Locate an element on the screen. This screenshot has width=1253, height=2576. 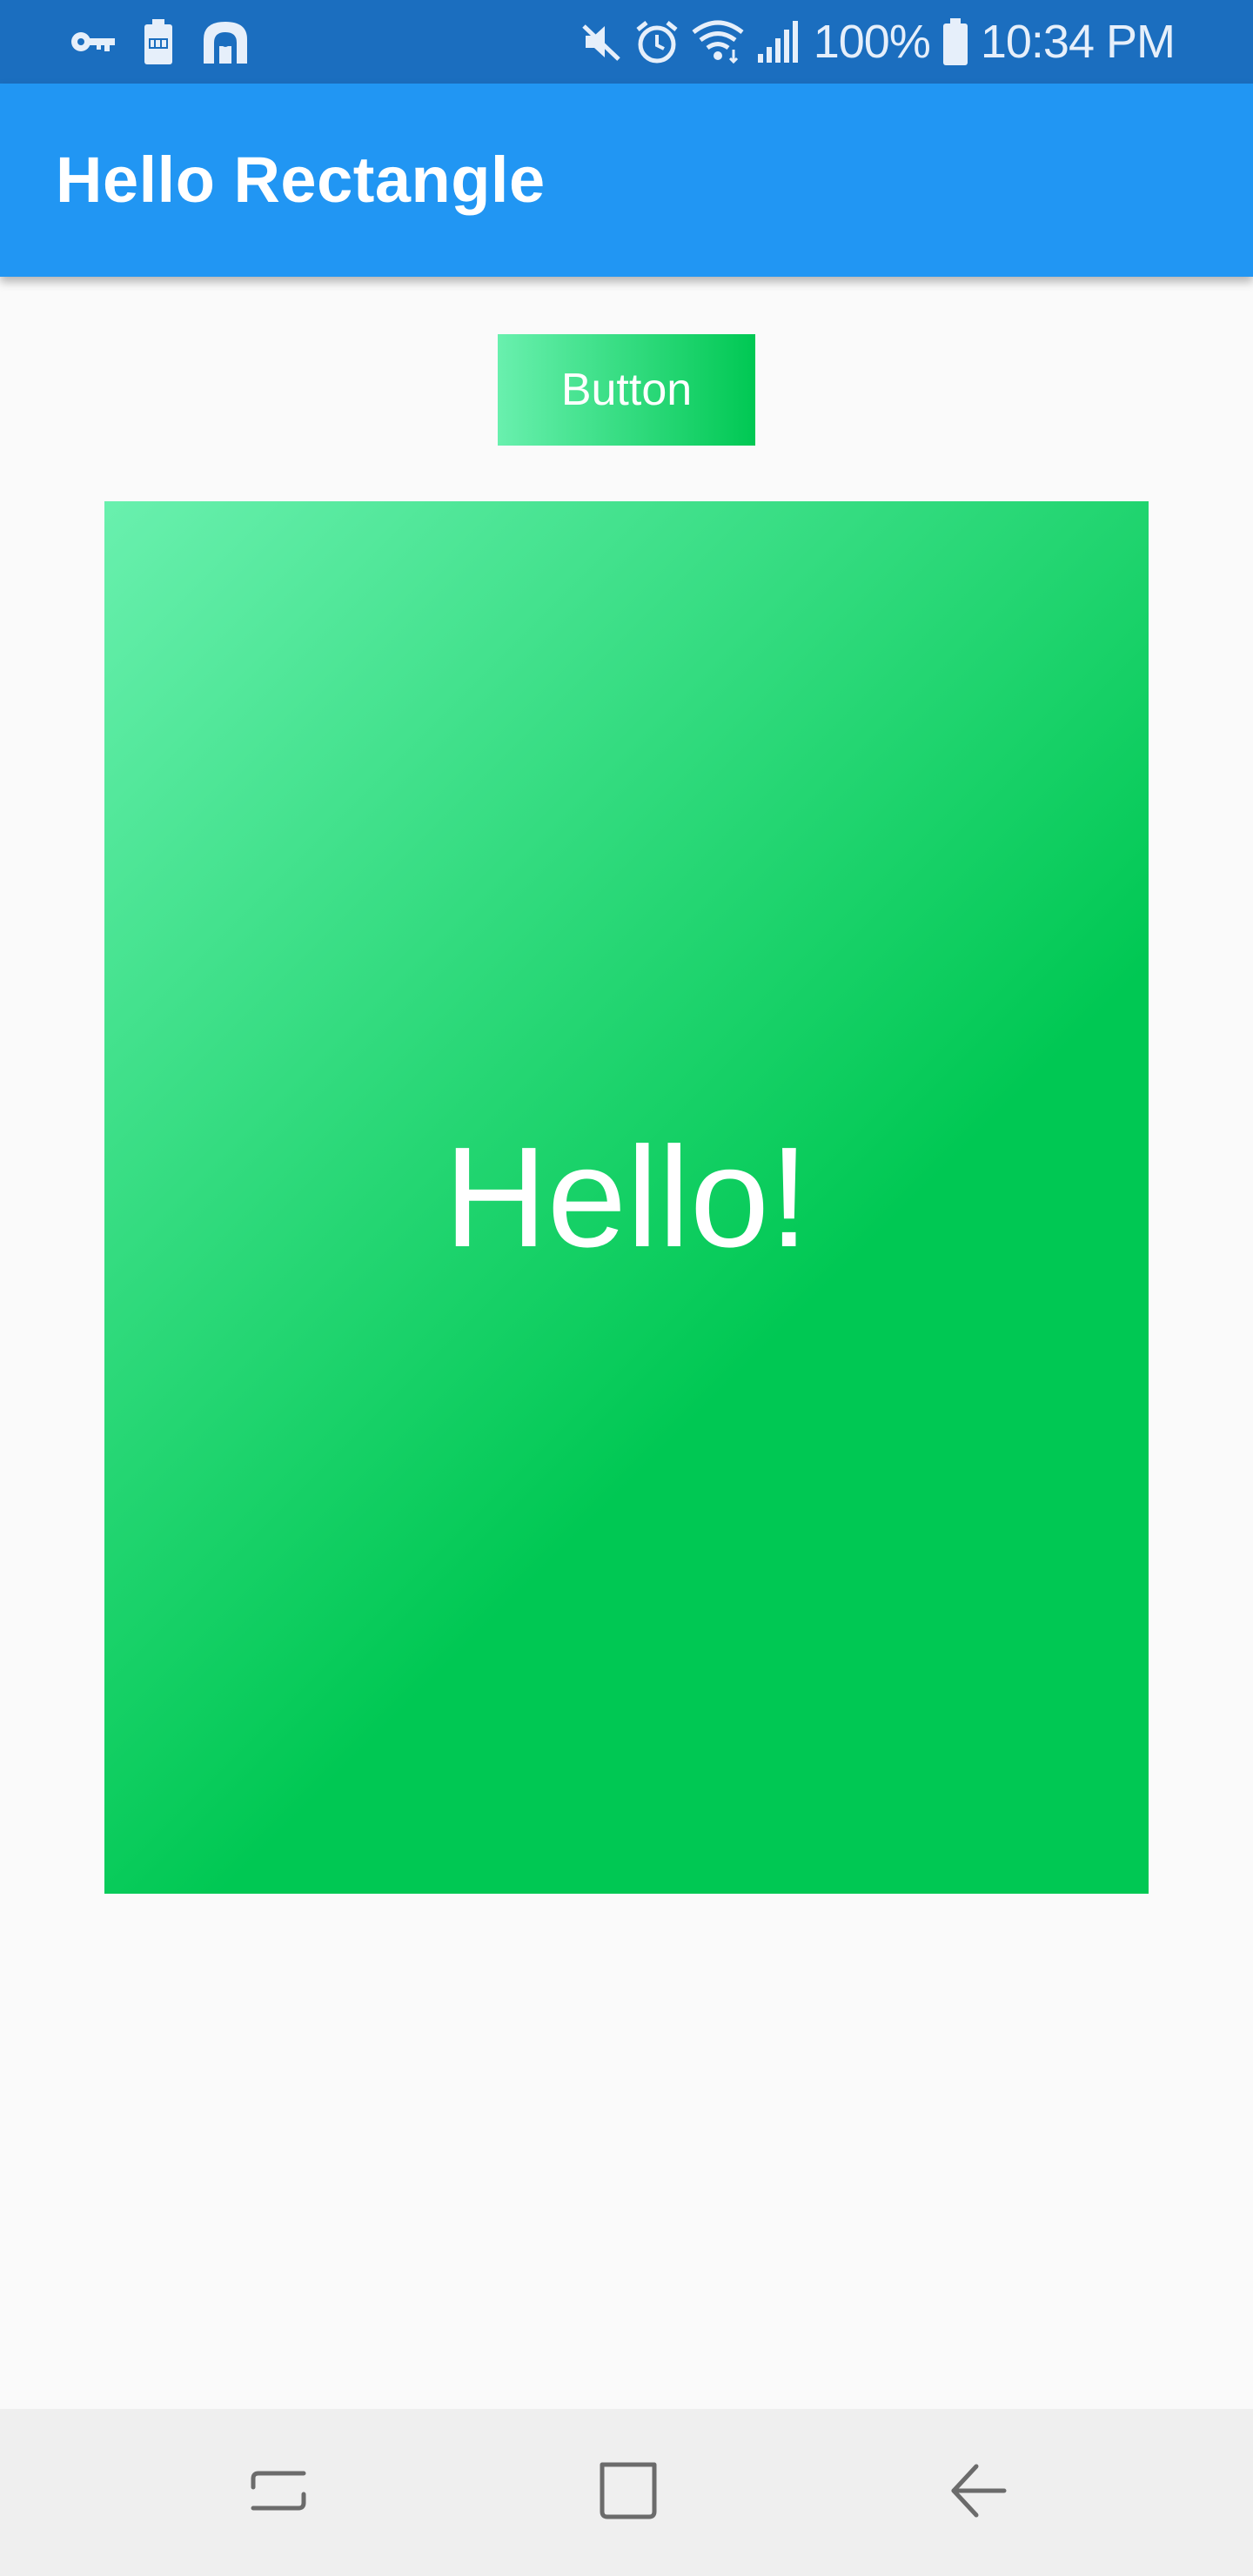
clock-time: 10:34 PM is located at coordinates (1078, 42).